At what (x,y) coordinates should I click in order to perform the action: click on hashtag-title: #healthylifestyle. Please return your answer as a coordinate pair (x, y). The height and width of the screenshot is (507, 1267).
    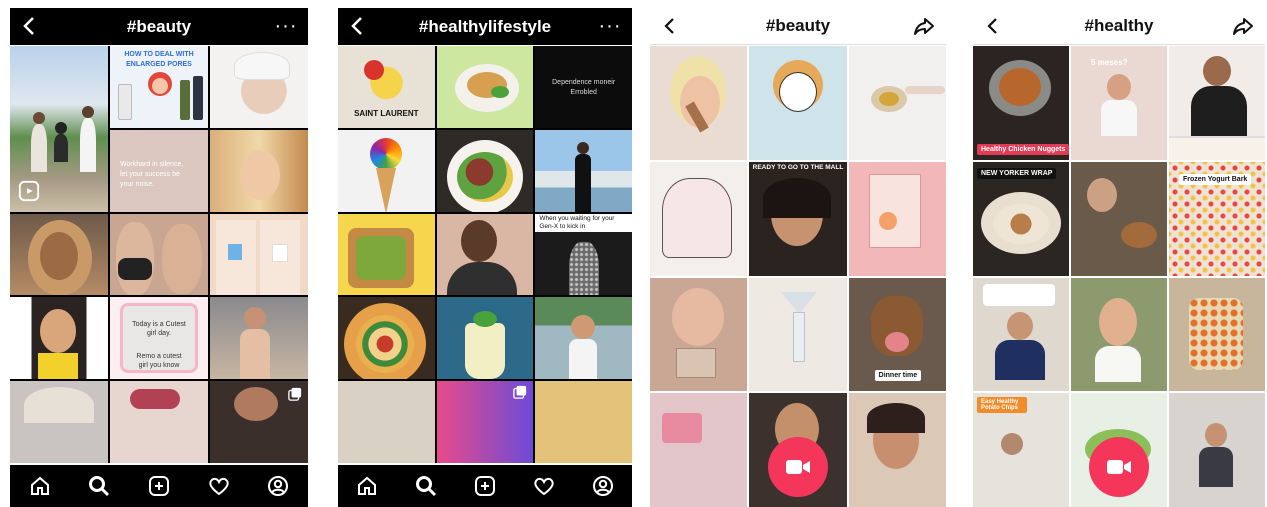
    Looking at the image, I should click on (485, 26).